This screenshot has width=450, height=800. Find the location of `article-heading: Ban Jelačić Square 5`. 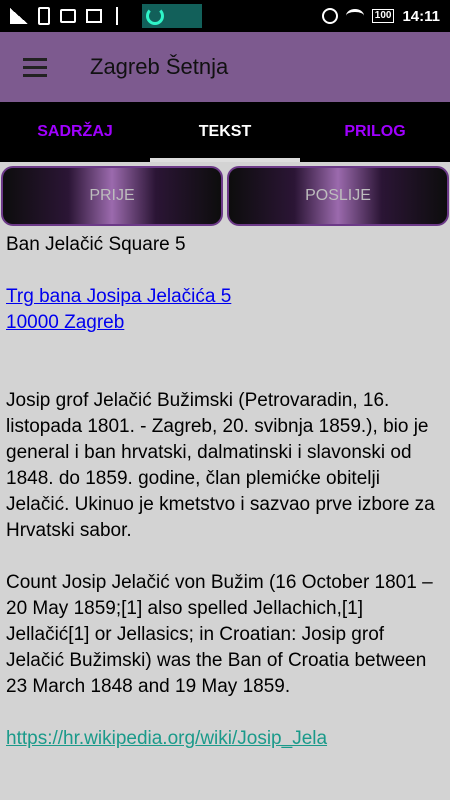

article-heading: Ban Jelačić Square 5 is located at coordinates (96, 244).